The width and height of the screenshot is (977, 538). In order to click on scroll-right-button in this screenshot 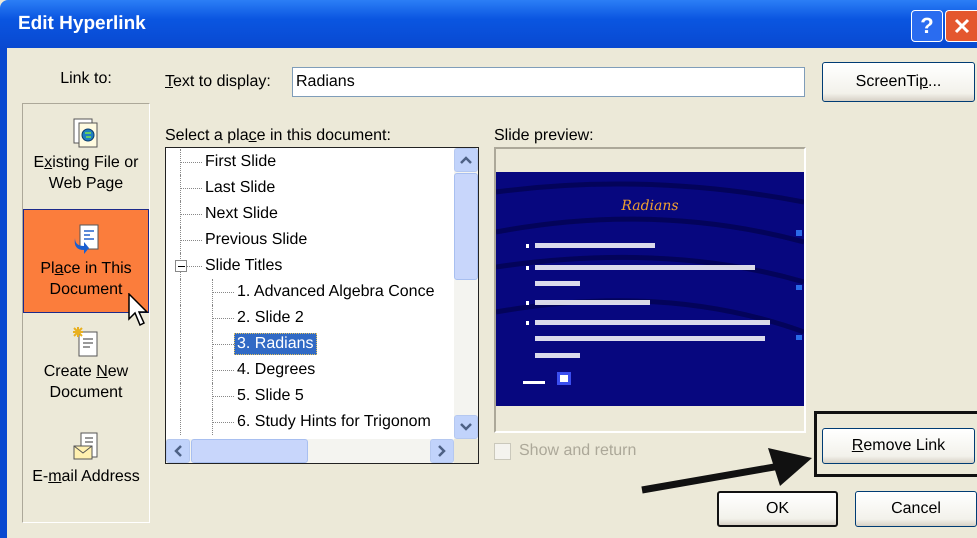, I will do `click(442, 451)`.